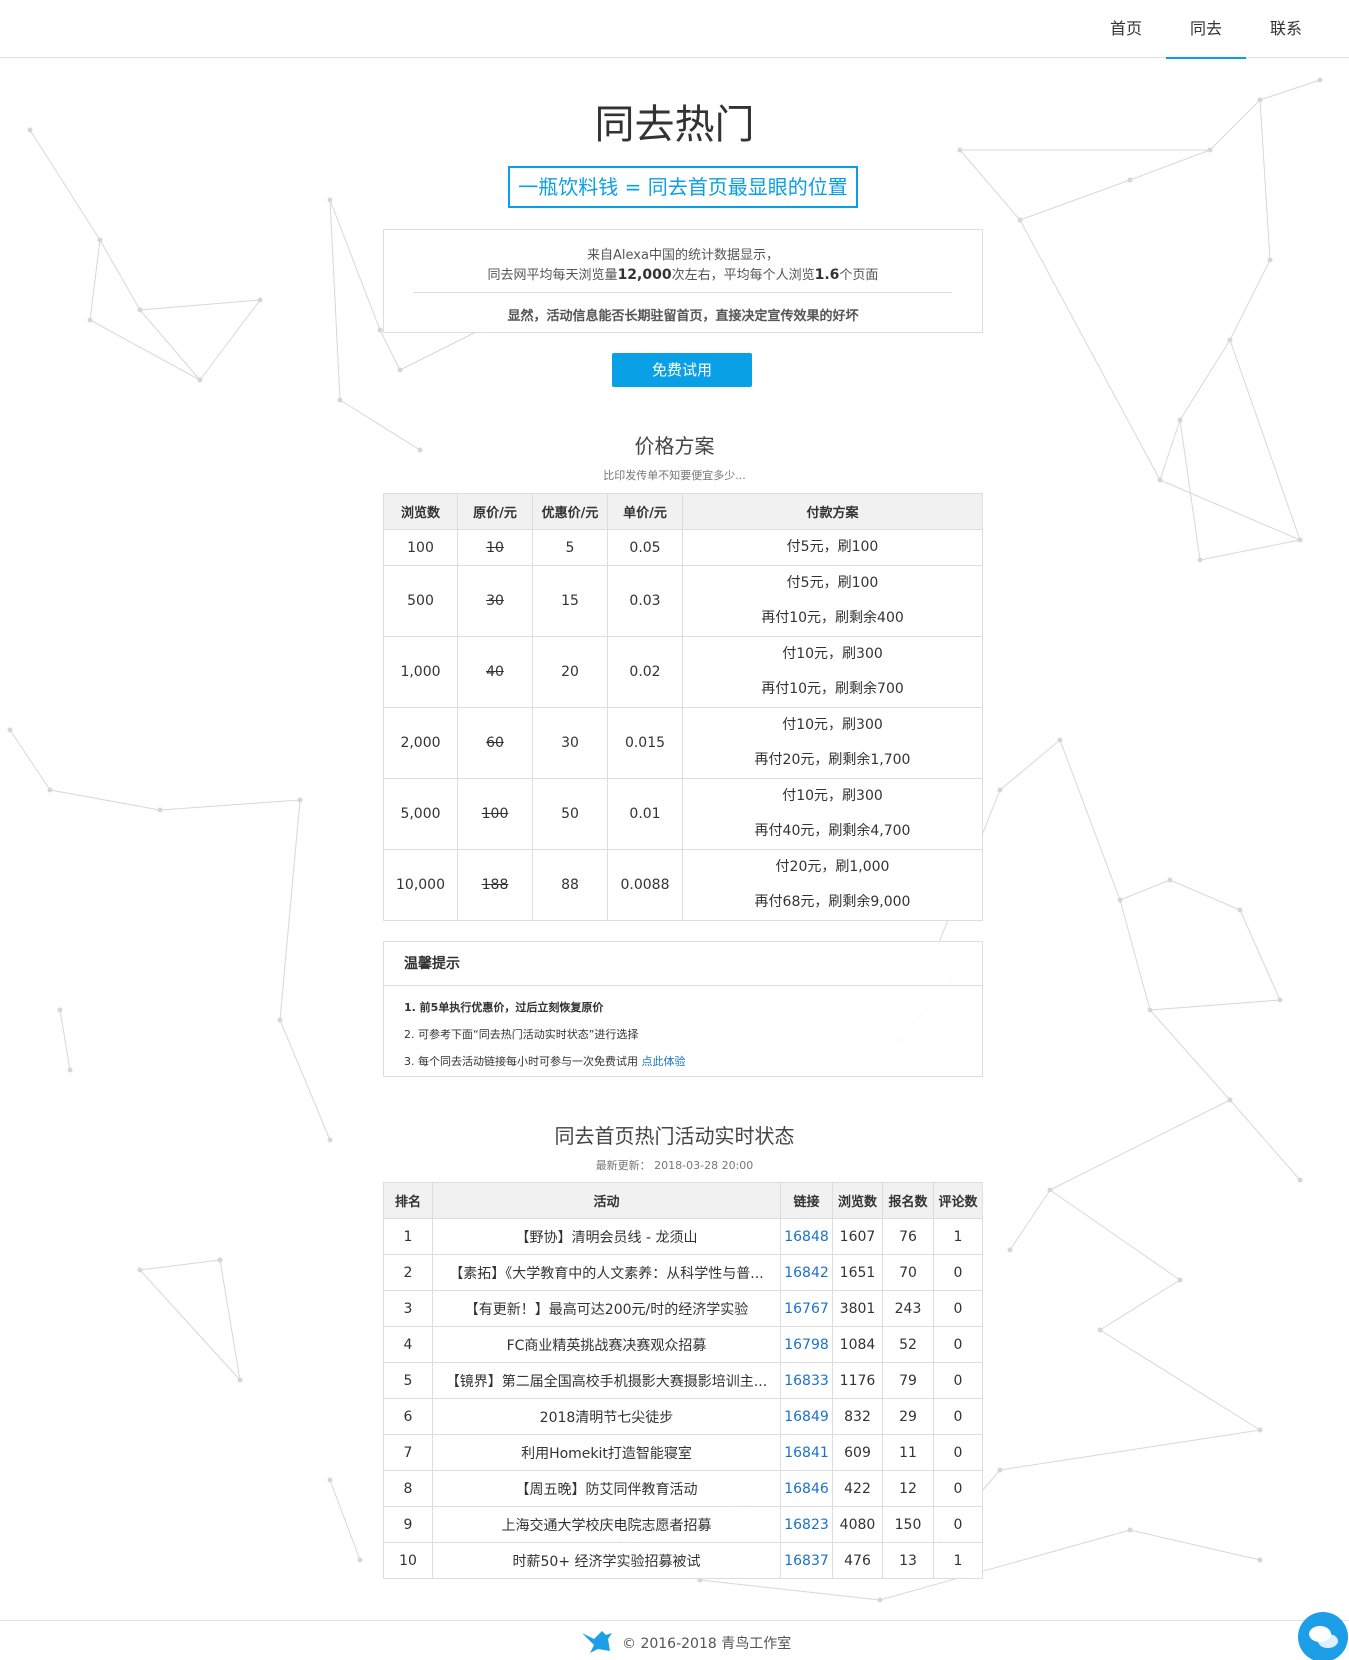  What do you see at coordinates (1126, 29) in the screenshot?
I see `nav-home: 首页` at bounding box center [1126, 29].